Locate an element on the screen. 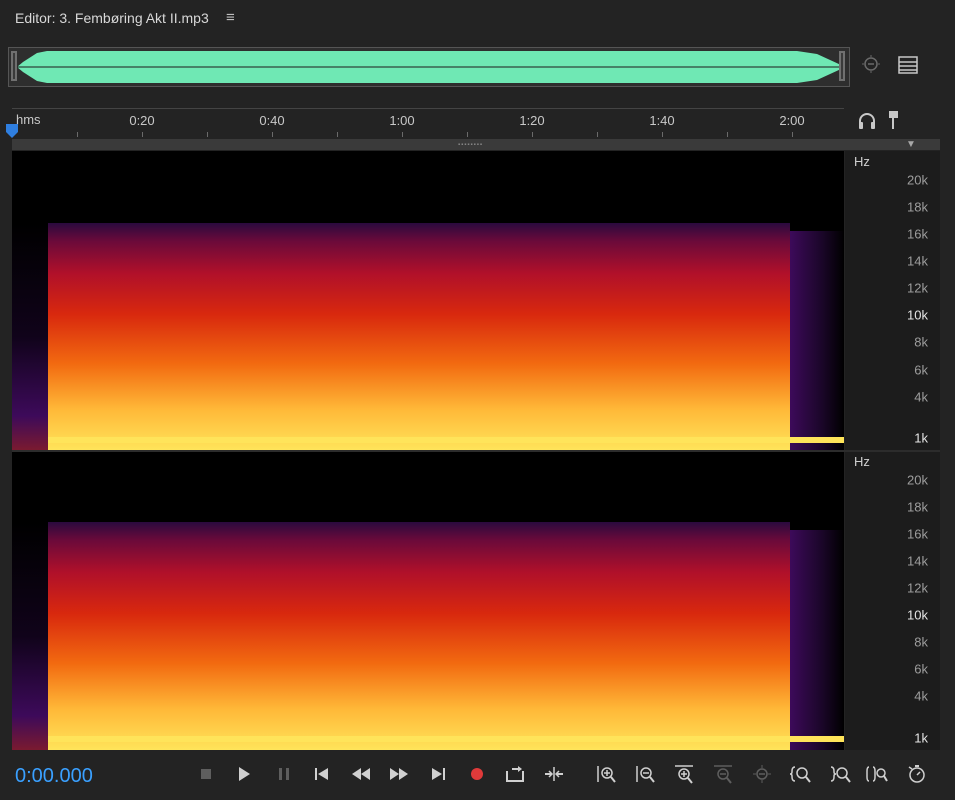 This screenshot has height=800, width=955. frequency-scale-left: Hz 20k 18k 16k 14k 12k 10k 8k 6k 4k 1k is located at coordinates (892, 300).